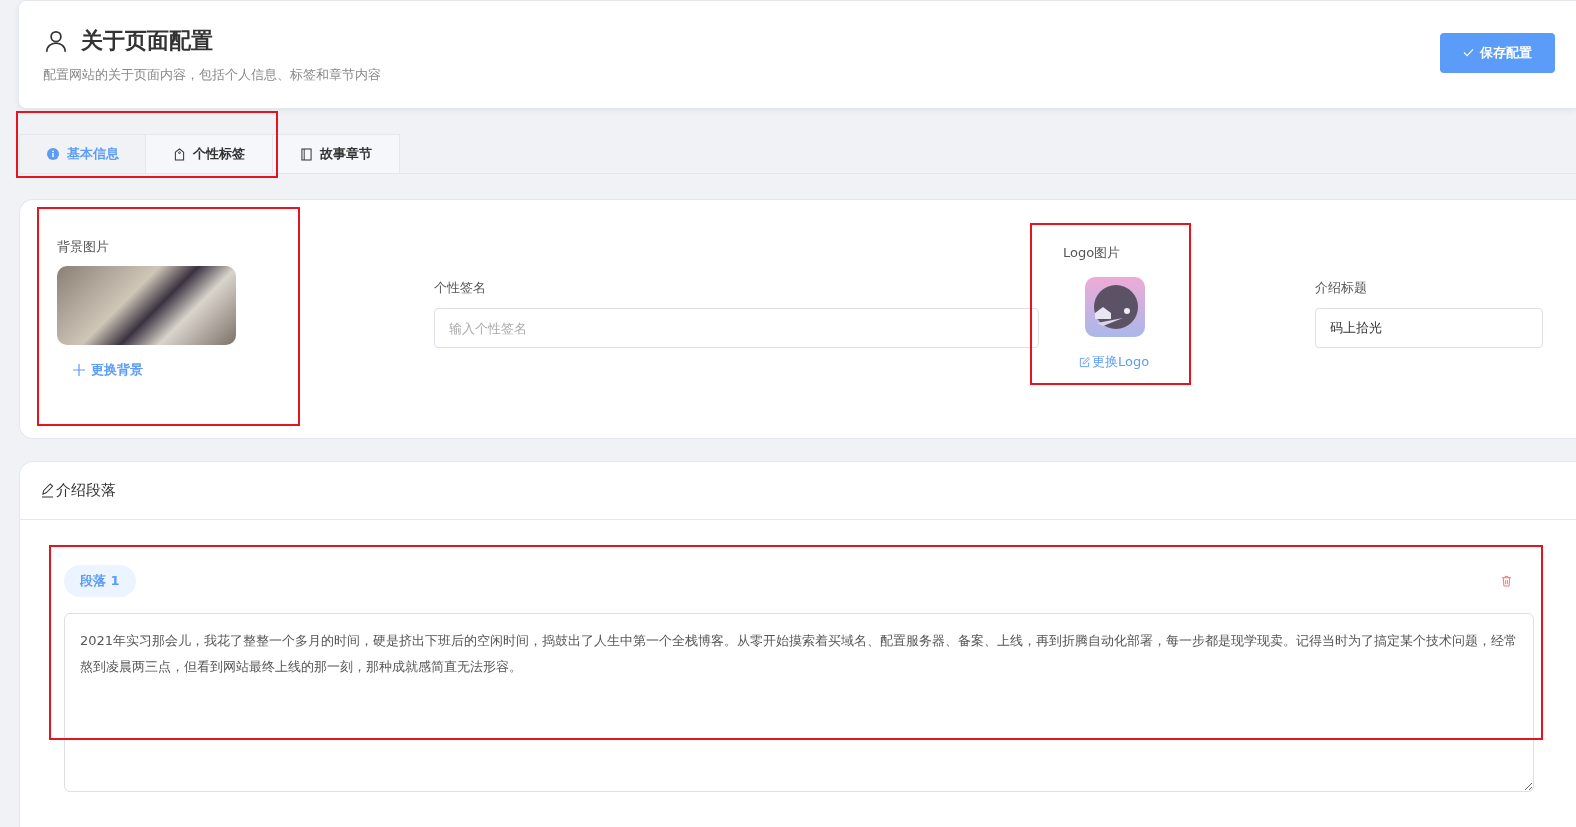 The width and height of the screenshot is (1576, 827). I want to click on edit-icon, so click(1084, 362).